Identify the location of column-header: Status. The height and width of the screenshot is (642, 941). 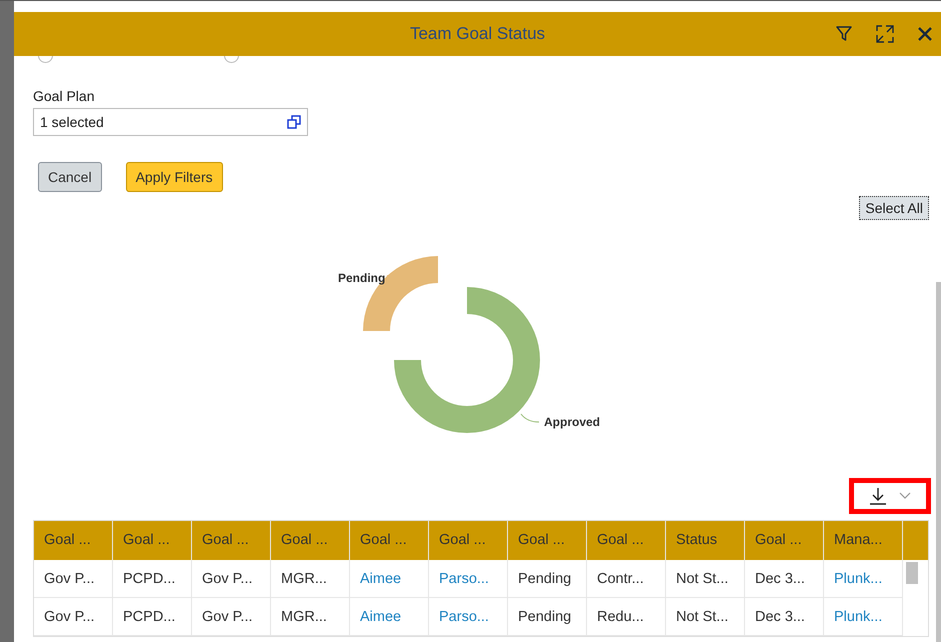
(705, 540).